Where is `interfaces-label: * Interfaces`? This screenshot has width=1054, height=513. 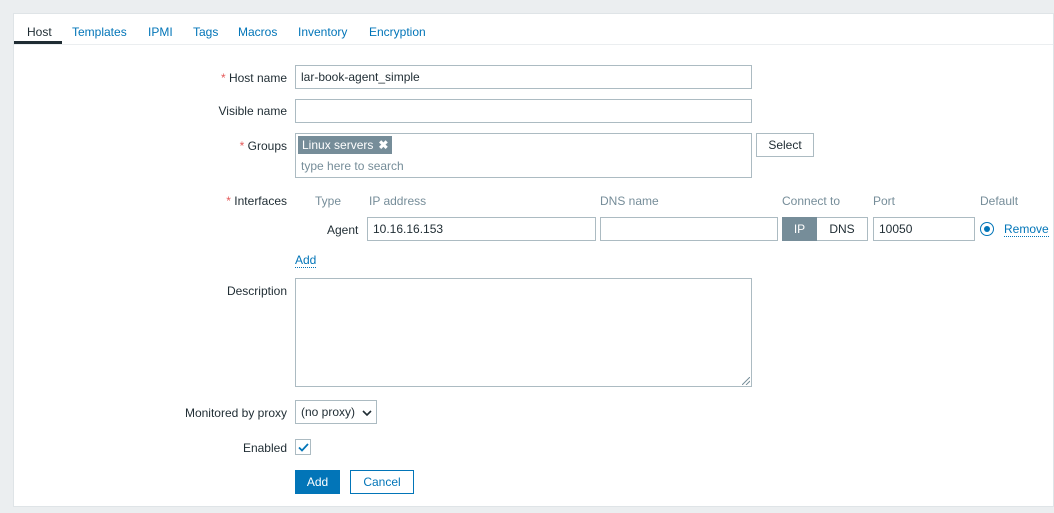 interfaces-label: * Interfaces is located at coordinates (256, 201).